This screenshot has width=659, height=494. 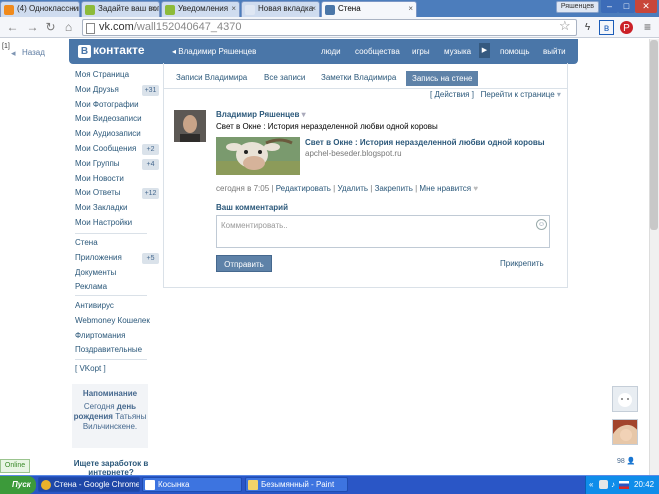 I want to click on friend-avatar, so click(x=625, y=432).